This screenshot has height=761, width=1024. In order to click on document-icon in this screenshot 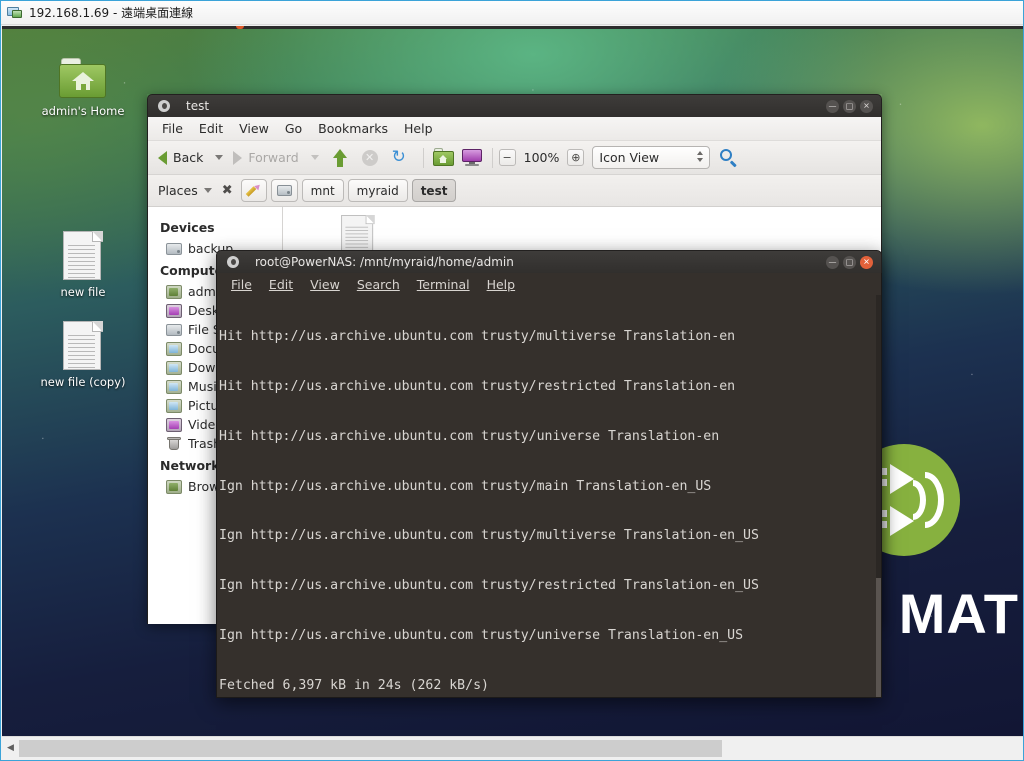, I will do `click(83, 256)`.